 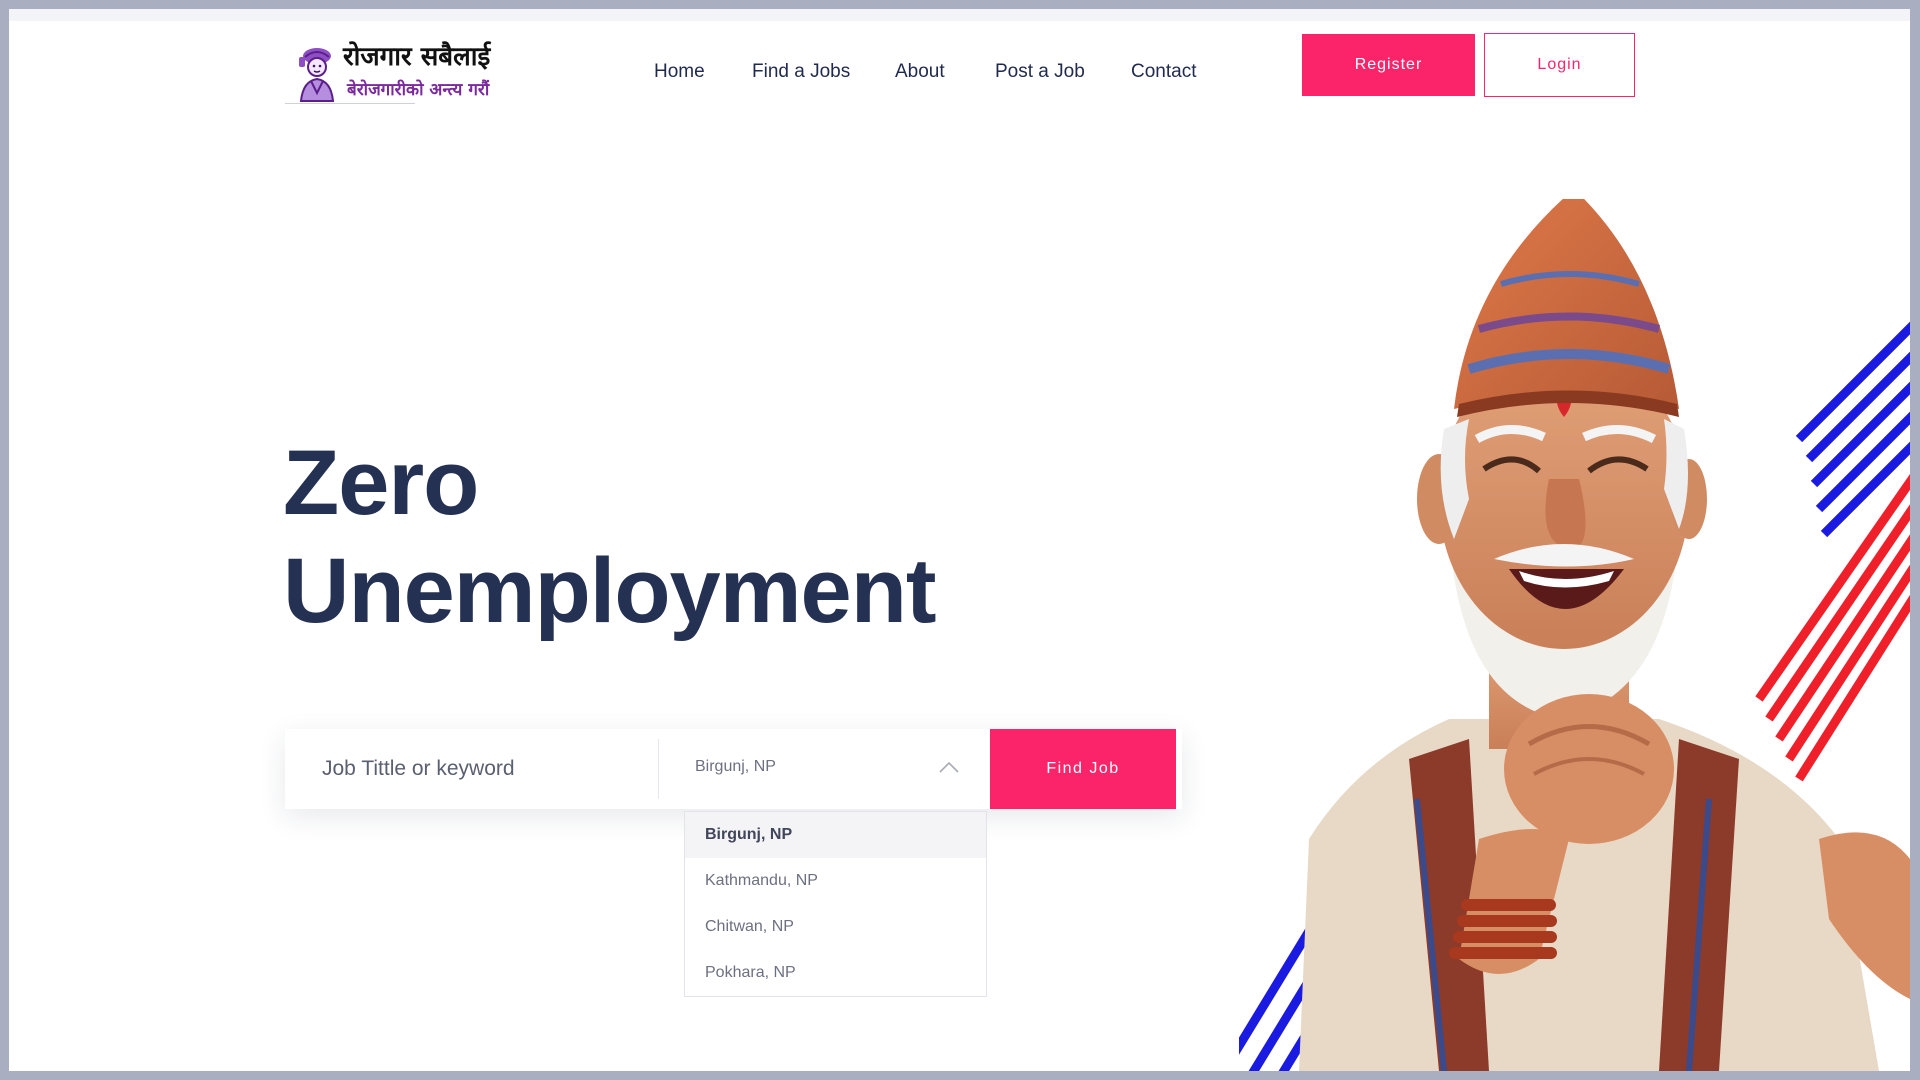 What do you see at coordinates (610, 591) in the screenshot?
I see `hero-heading-line2: Unemployment` at bounding box center [610, 591].